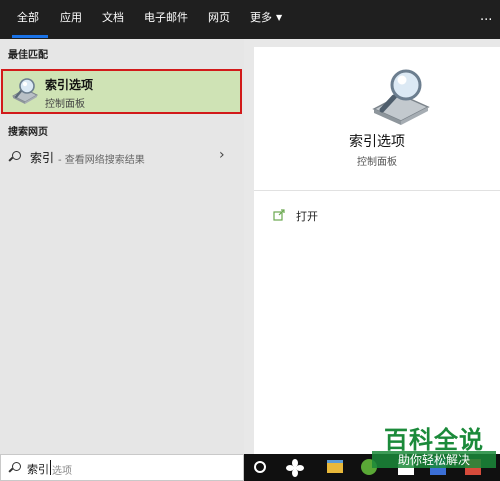  I want to click on tab-all-label: 全部, so click(28, 17).